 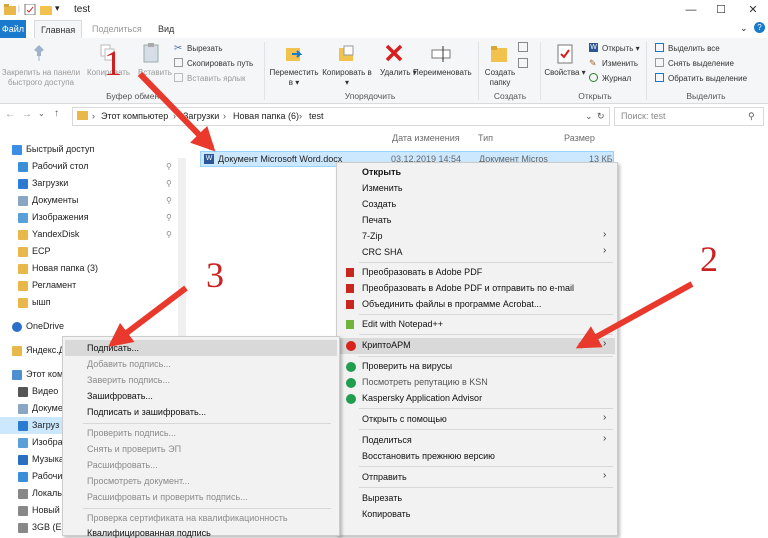 What do you see at coordinates (709, 259) in the screenshot?
I see `annotation-number-2: 2` at bounding box center [709, 259].